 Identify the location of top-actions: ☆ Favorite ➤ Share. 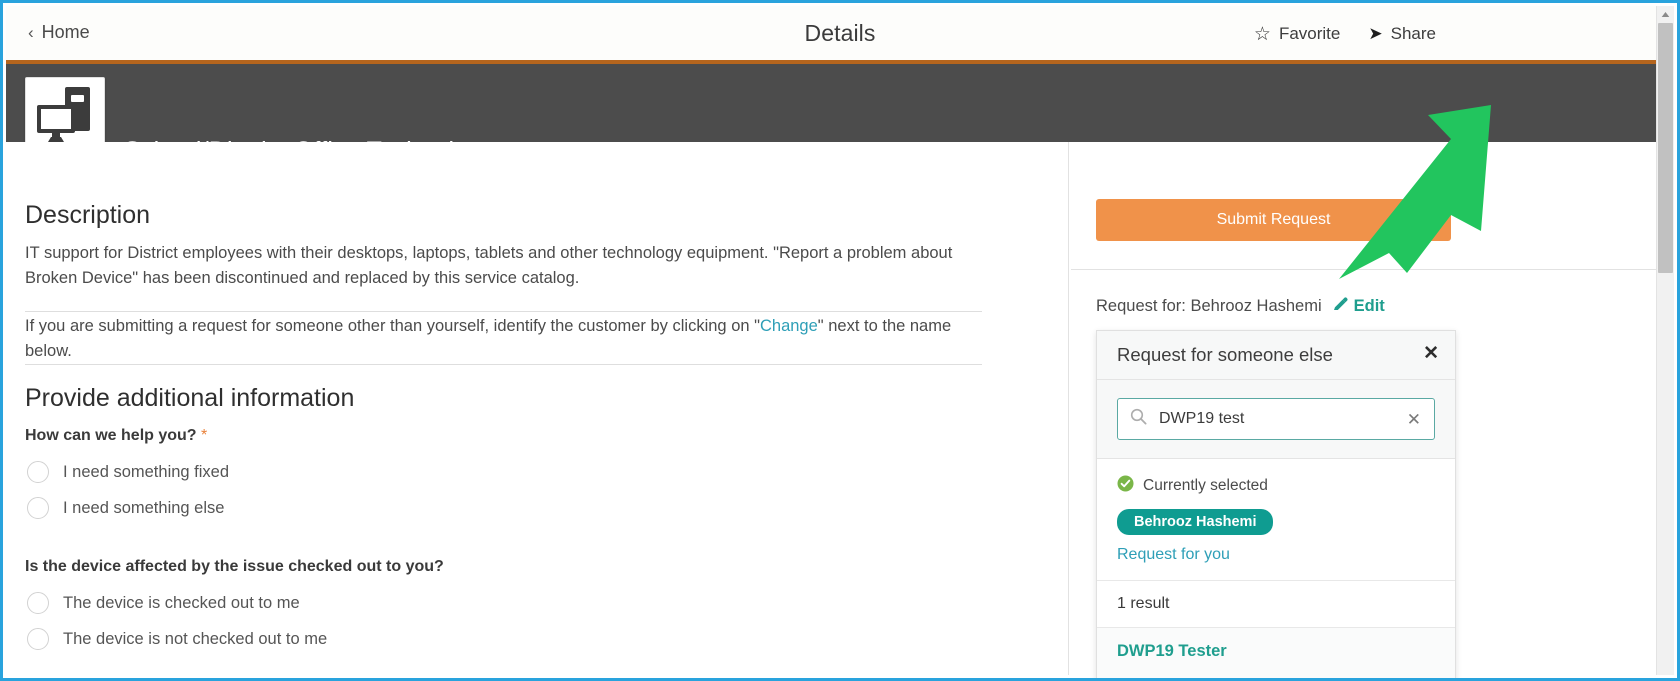
(1345, 34).